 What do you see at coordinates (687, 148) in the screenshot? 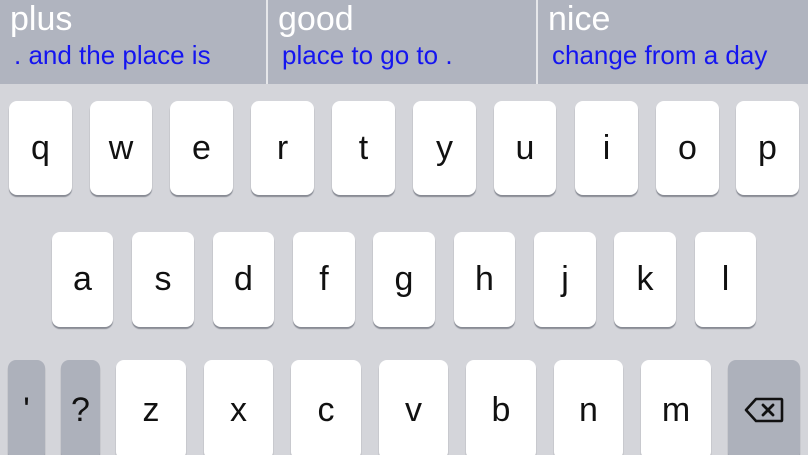
I see `key-o: o` at bounding box center [687, 148].